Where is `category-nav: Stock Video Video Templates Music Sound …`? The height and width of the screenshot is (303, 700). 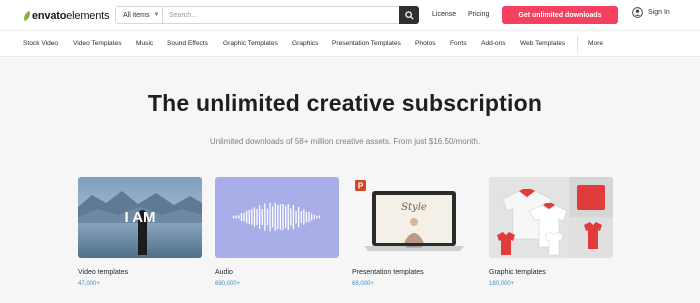
category-nav: Stock Video Video Templates Music Sound … is located at coordinates (350, 43).